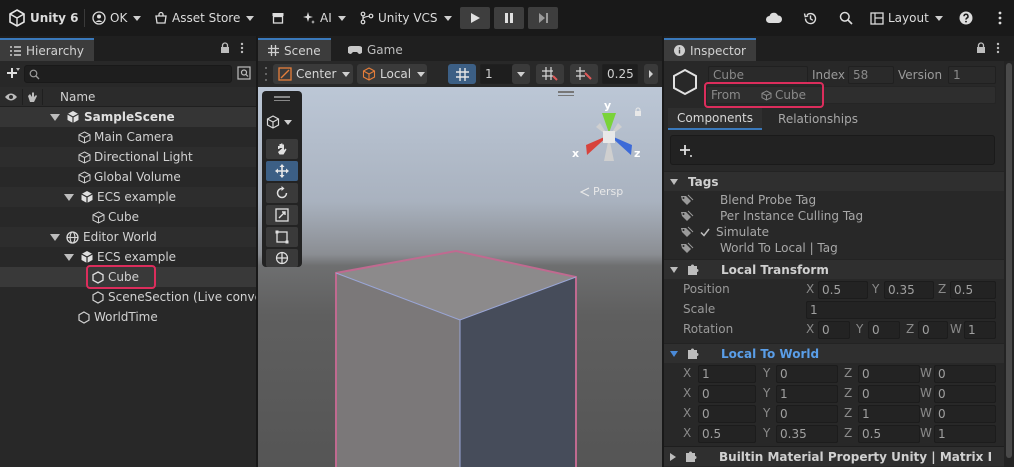 The height and width of the screenshot is (467, 1014). I want to click on matrix-value: 1, so click(942, 434).